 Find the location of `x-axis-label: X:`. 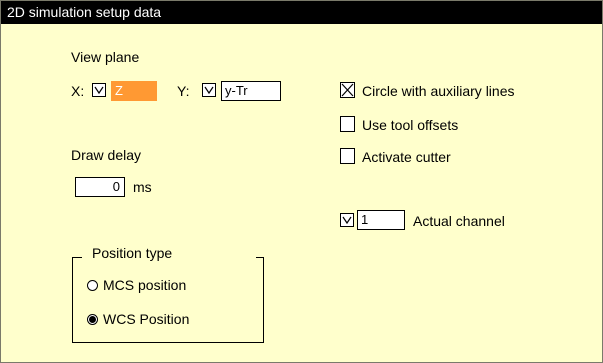

x-axis-label: X: is located at coordinates (78, 91).